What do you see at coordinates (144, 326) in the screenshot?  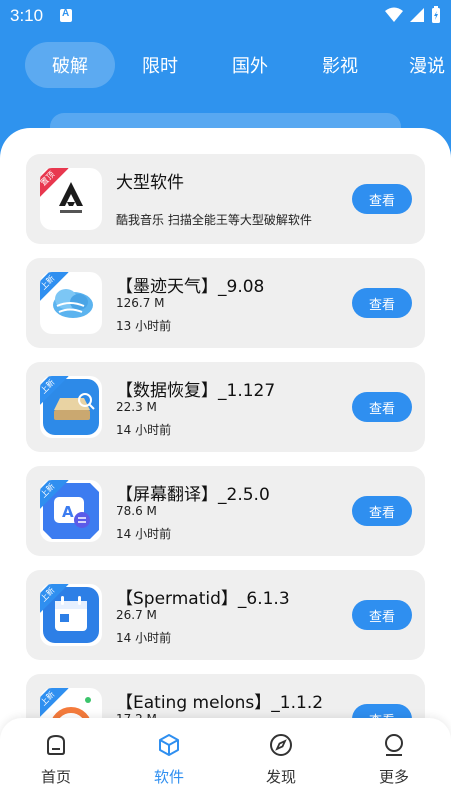 I see `item-time: 13 小时前` at bounding box center [144, 326].